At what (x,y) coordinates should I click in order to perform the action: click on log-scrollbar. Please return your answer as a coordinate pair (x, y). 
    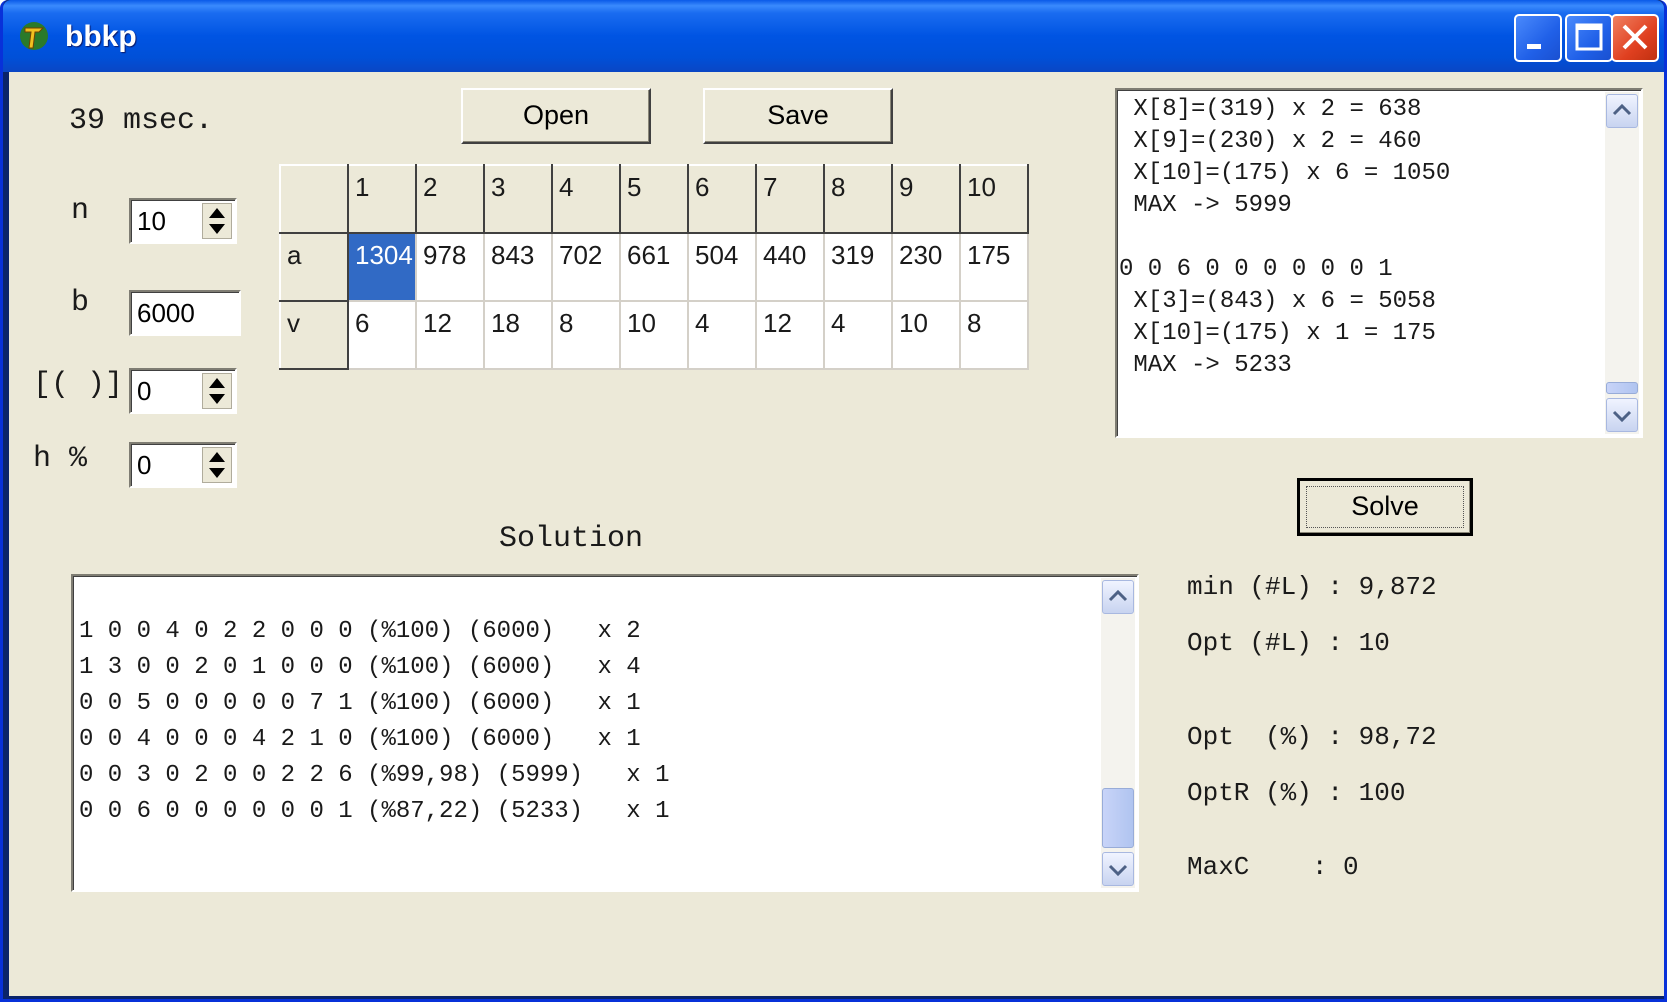
    Looking at the image, I should click on (1622, 263).